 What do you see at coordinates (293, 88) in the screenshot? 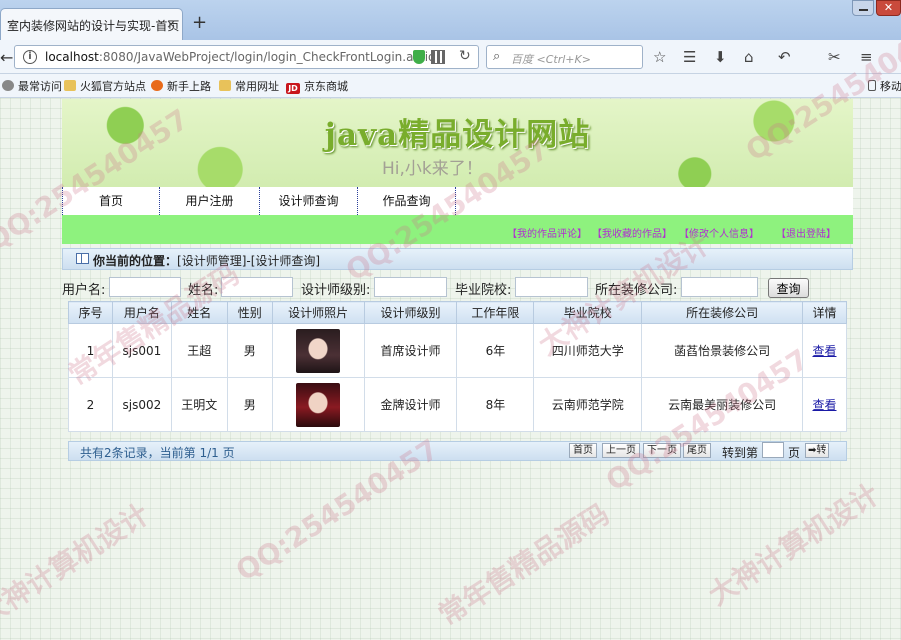
I see `jd-icon: JD` at bounding box center [293, 88].